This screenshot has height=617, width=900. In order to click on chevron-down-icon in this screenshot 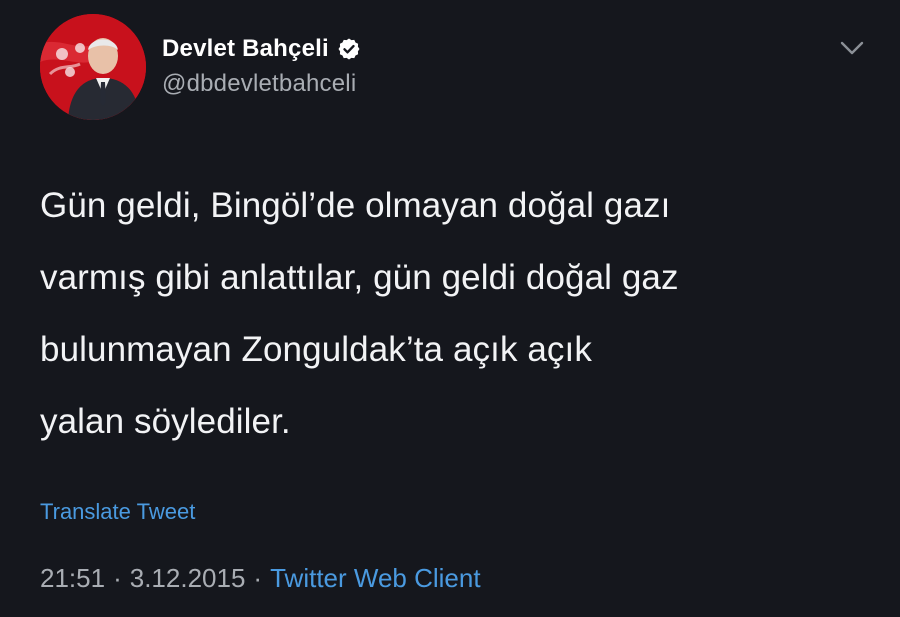, I will do `click(852, 48)`.